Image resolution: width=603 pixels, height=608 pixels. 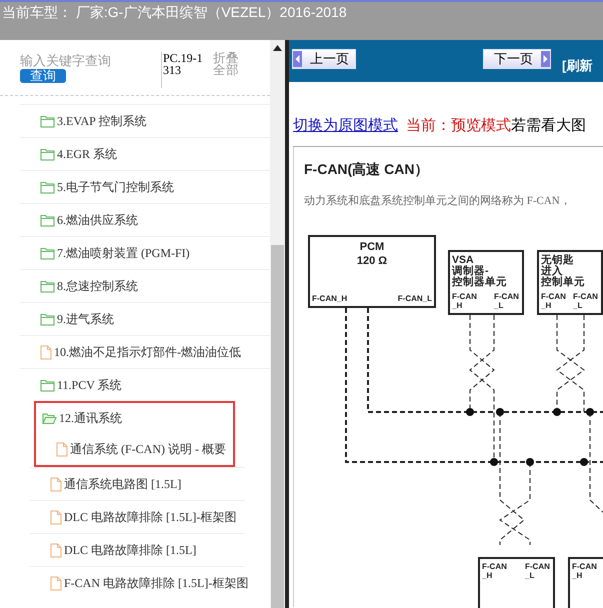 What do you see at coordinates (345, 125) in the screenshot?
I see `original-mode-link: 切换为原图模式` at bounding box center [345, 125].